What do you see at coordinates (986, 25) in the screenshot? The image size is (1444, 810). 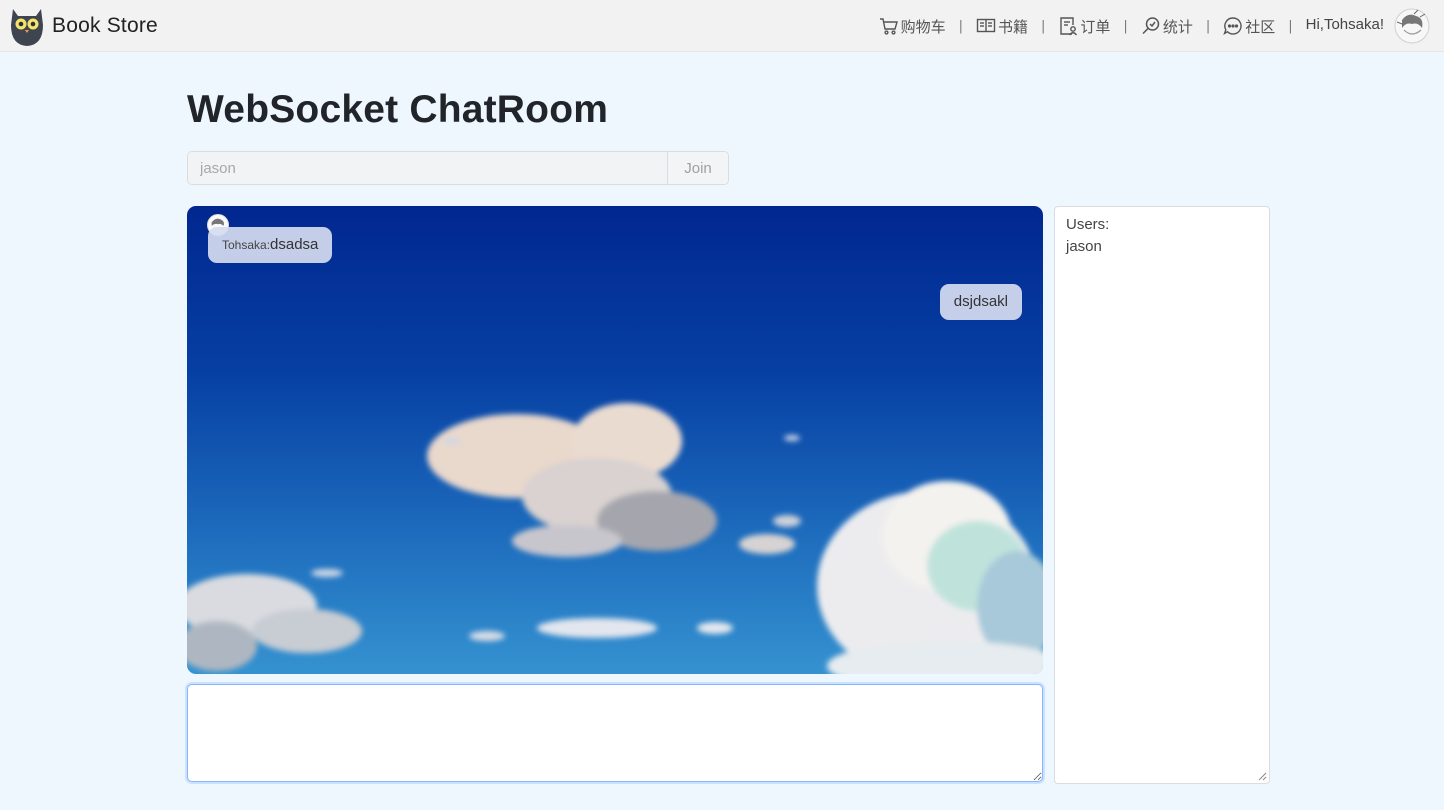 I see `book-icon` at bounding box center [986, 25].